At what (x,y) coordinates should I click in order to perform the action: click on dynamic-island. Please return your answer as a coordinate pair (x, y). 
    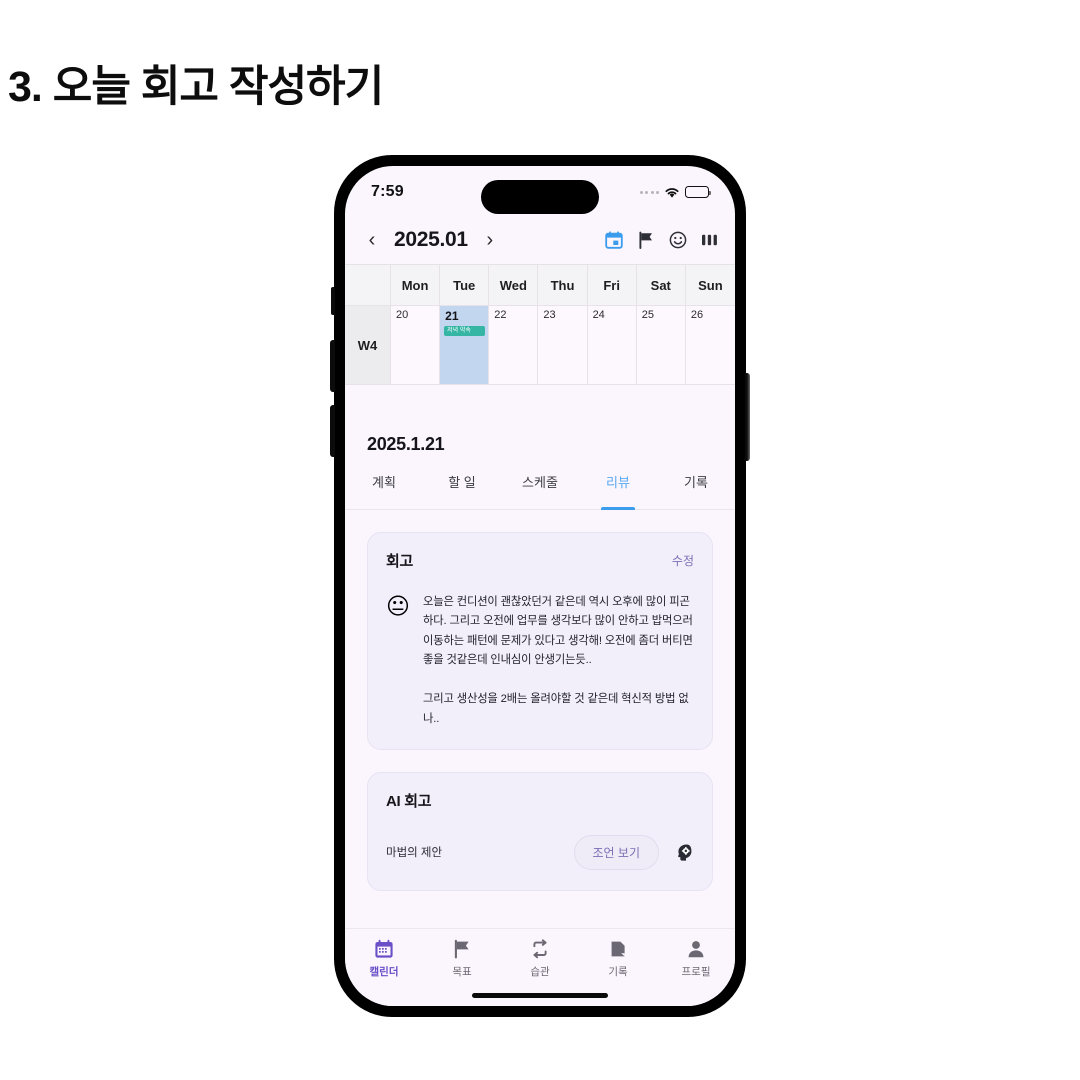
    Looking at the image, I should click on (540, 197).